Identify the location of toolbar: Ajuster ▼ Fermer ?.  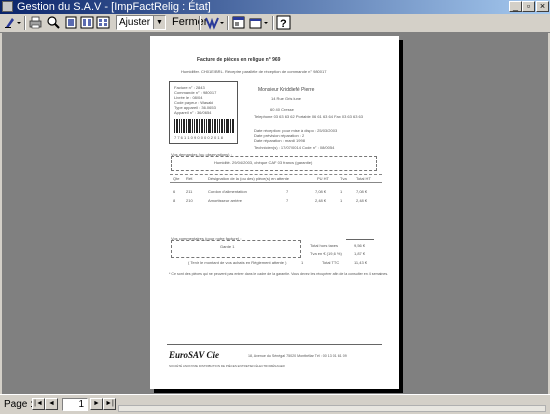
(275, 23).